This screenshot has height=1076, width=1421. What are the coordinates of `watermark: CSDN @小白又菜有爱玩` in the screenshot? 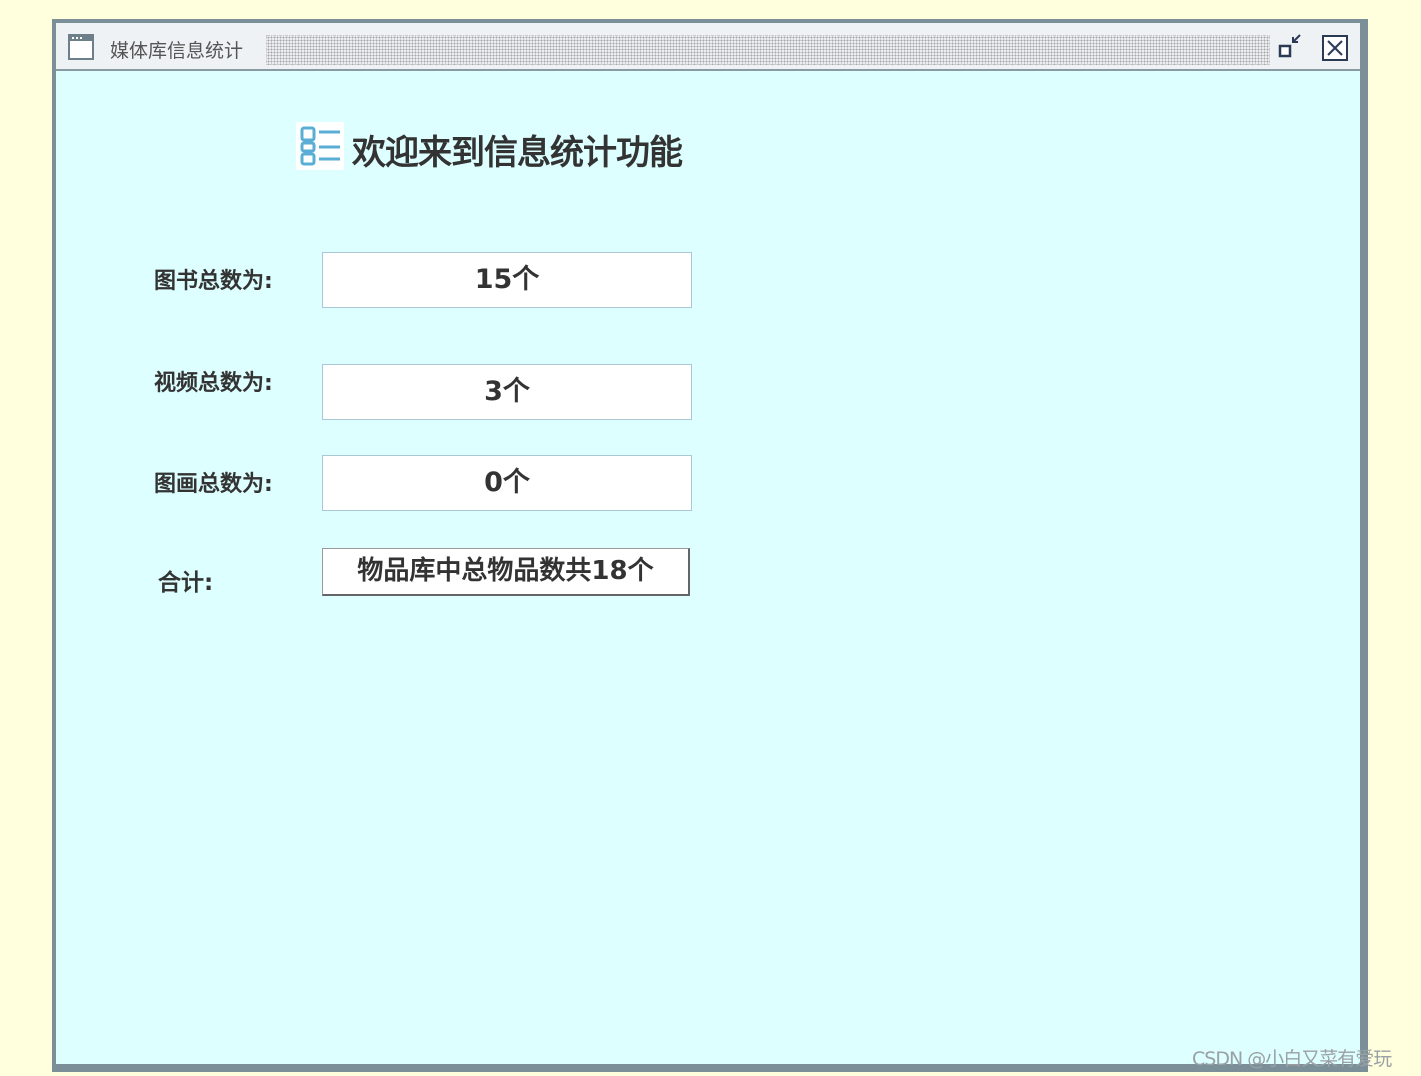 It's located at (1292, 1059).